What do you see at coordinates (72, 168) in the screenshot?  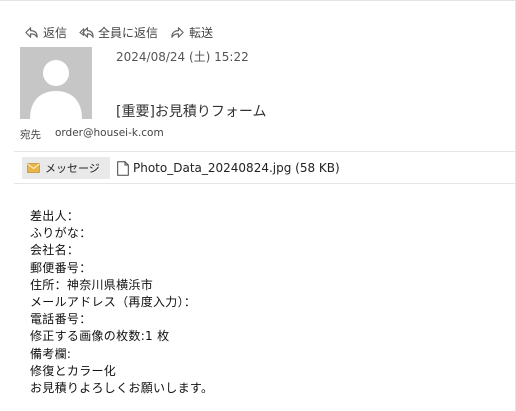 I see `message-tab-label: メッセージ` at bounding box center [72, 168].